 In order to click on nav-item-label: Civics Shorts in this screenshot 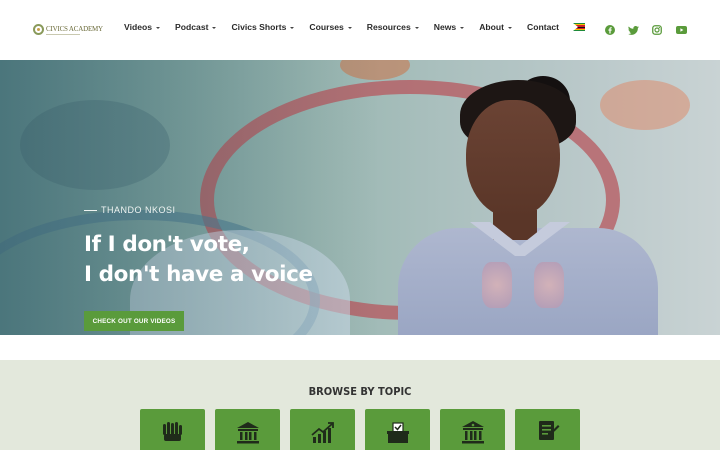, I will do `click(259, 27)`.